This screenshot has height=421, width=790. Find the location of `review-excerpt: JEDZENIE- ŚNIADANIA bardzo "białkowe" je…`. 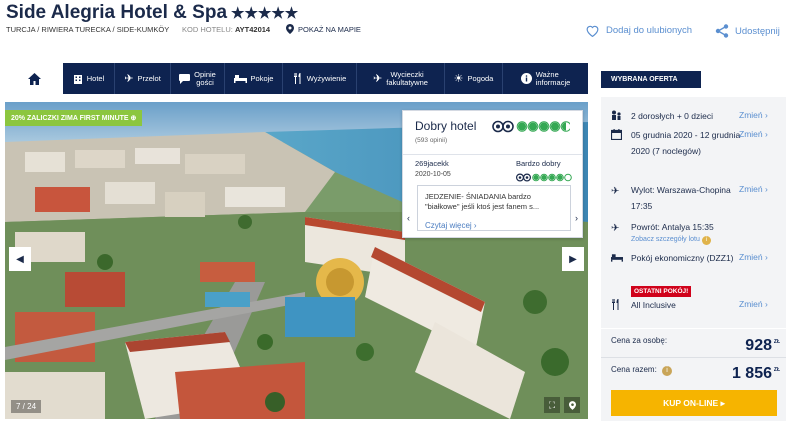

review-excerpt: JEDZENIE- ŚNIADANIA bardzo "białkowe" je… is located at coordinates (494, 208).